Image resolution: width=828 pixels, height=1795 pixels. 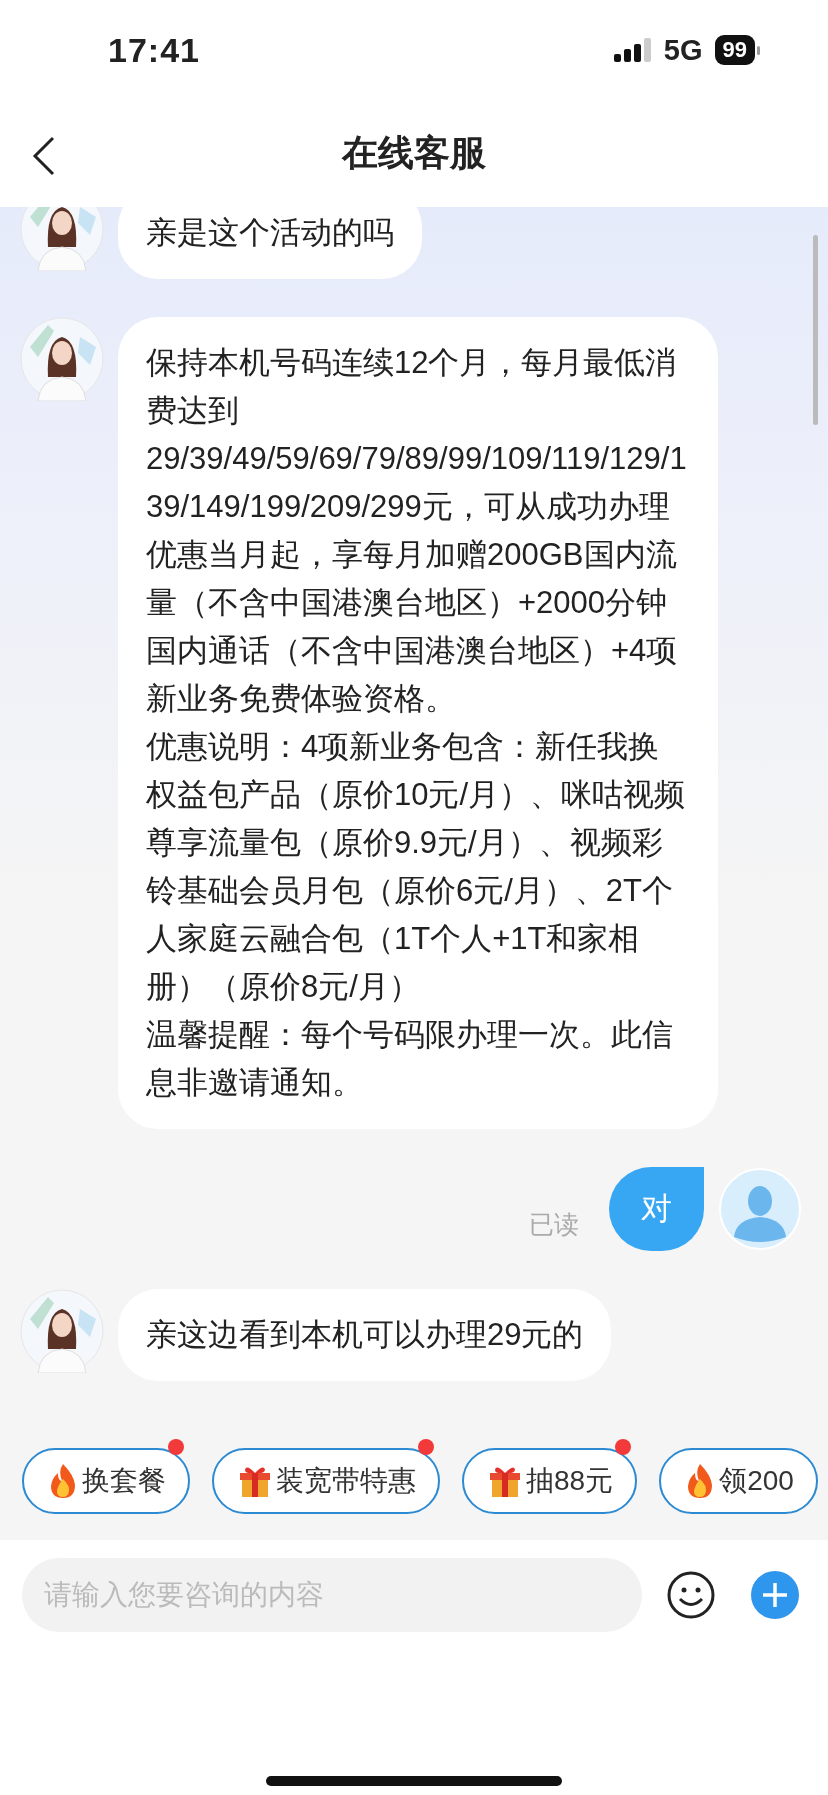 I want to click on signal-icon, so click(x=632, y=50).